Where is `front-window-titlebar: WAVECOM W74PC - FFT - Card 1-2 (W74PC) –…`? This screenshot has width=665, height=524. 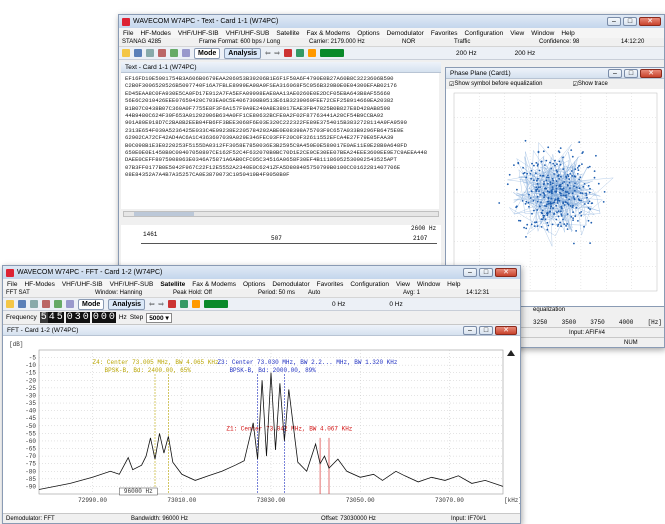
front-window-titlebar: WAVECOM W74PC - FFT - Card 1-2 (W74PC) –… is located at coordinates (261, 272).